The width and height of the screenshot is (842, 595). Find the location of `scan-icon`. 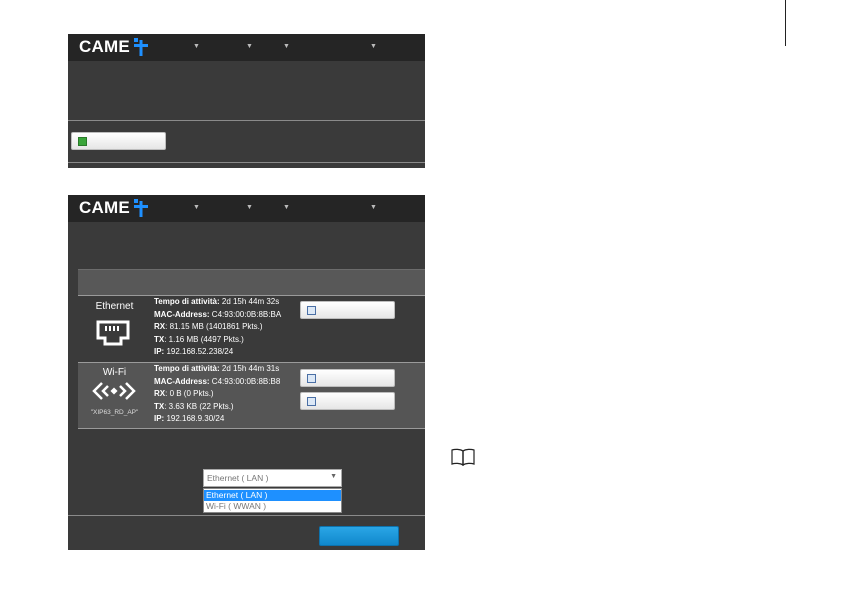

scan-icon is located at coordinates (311, 401).